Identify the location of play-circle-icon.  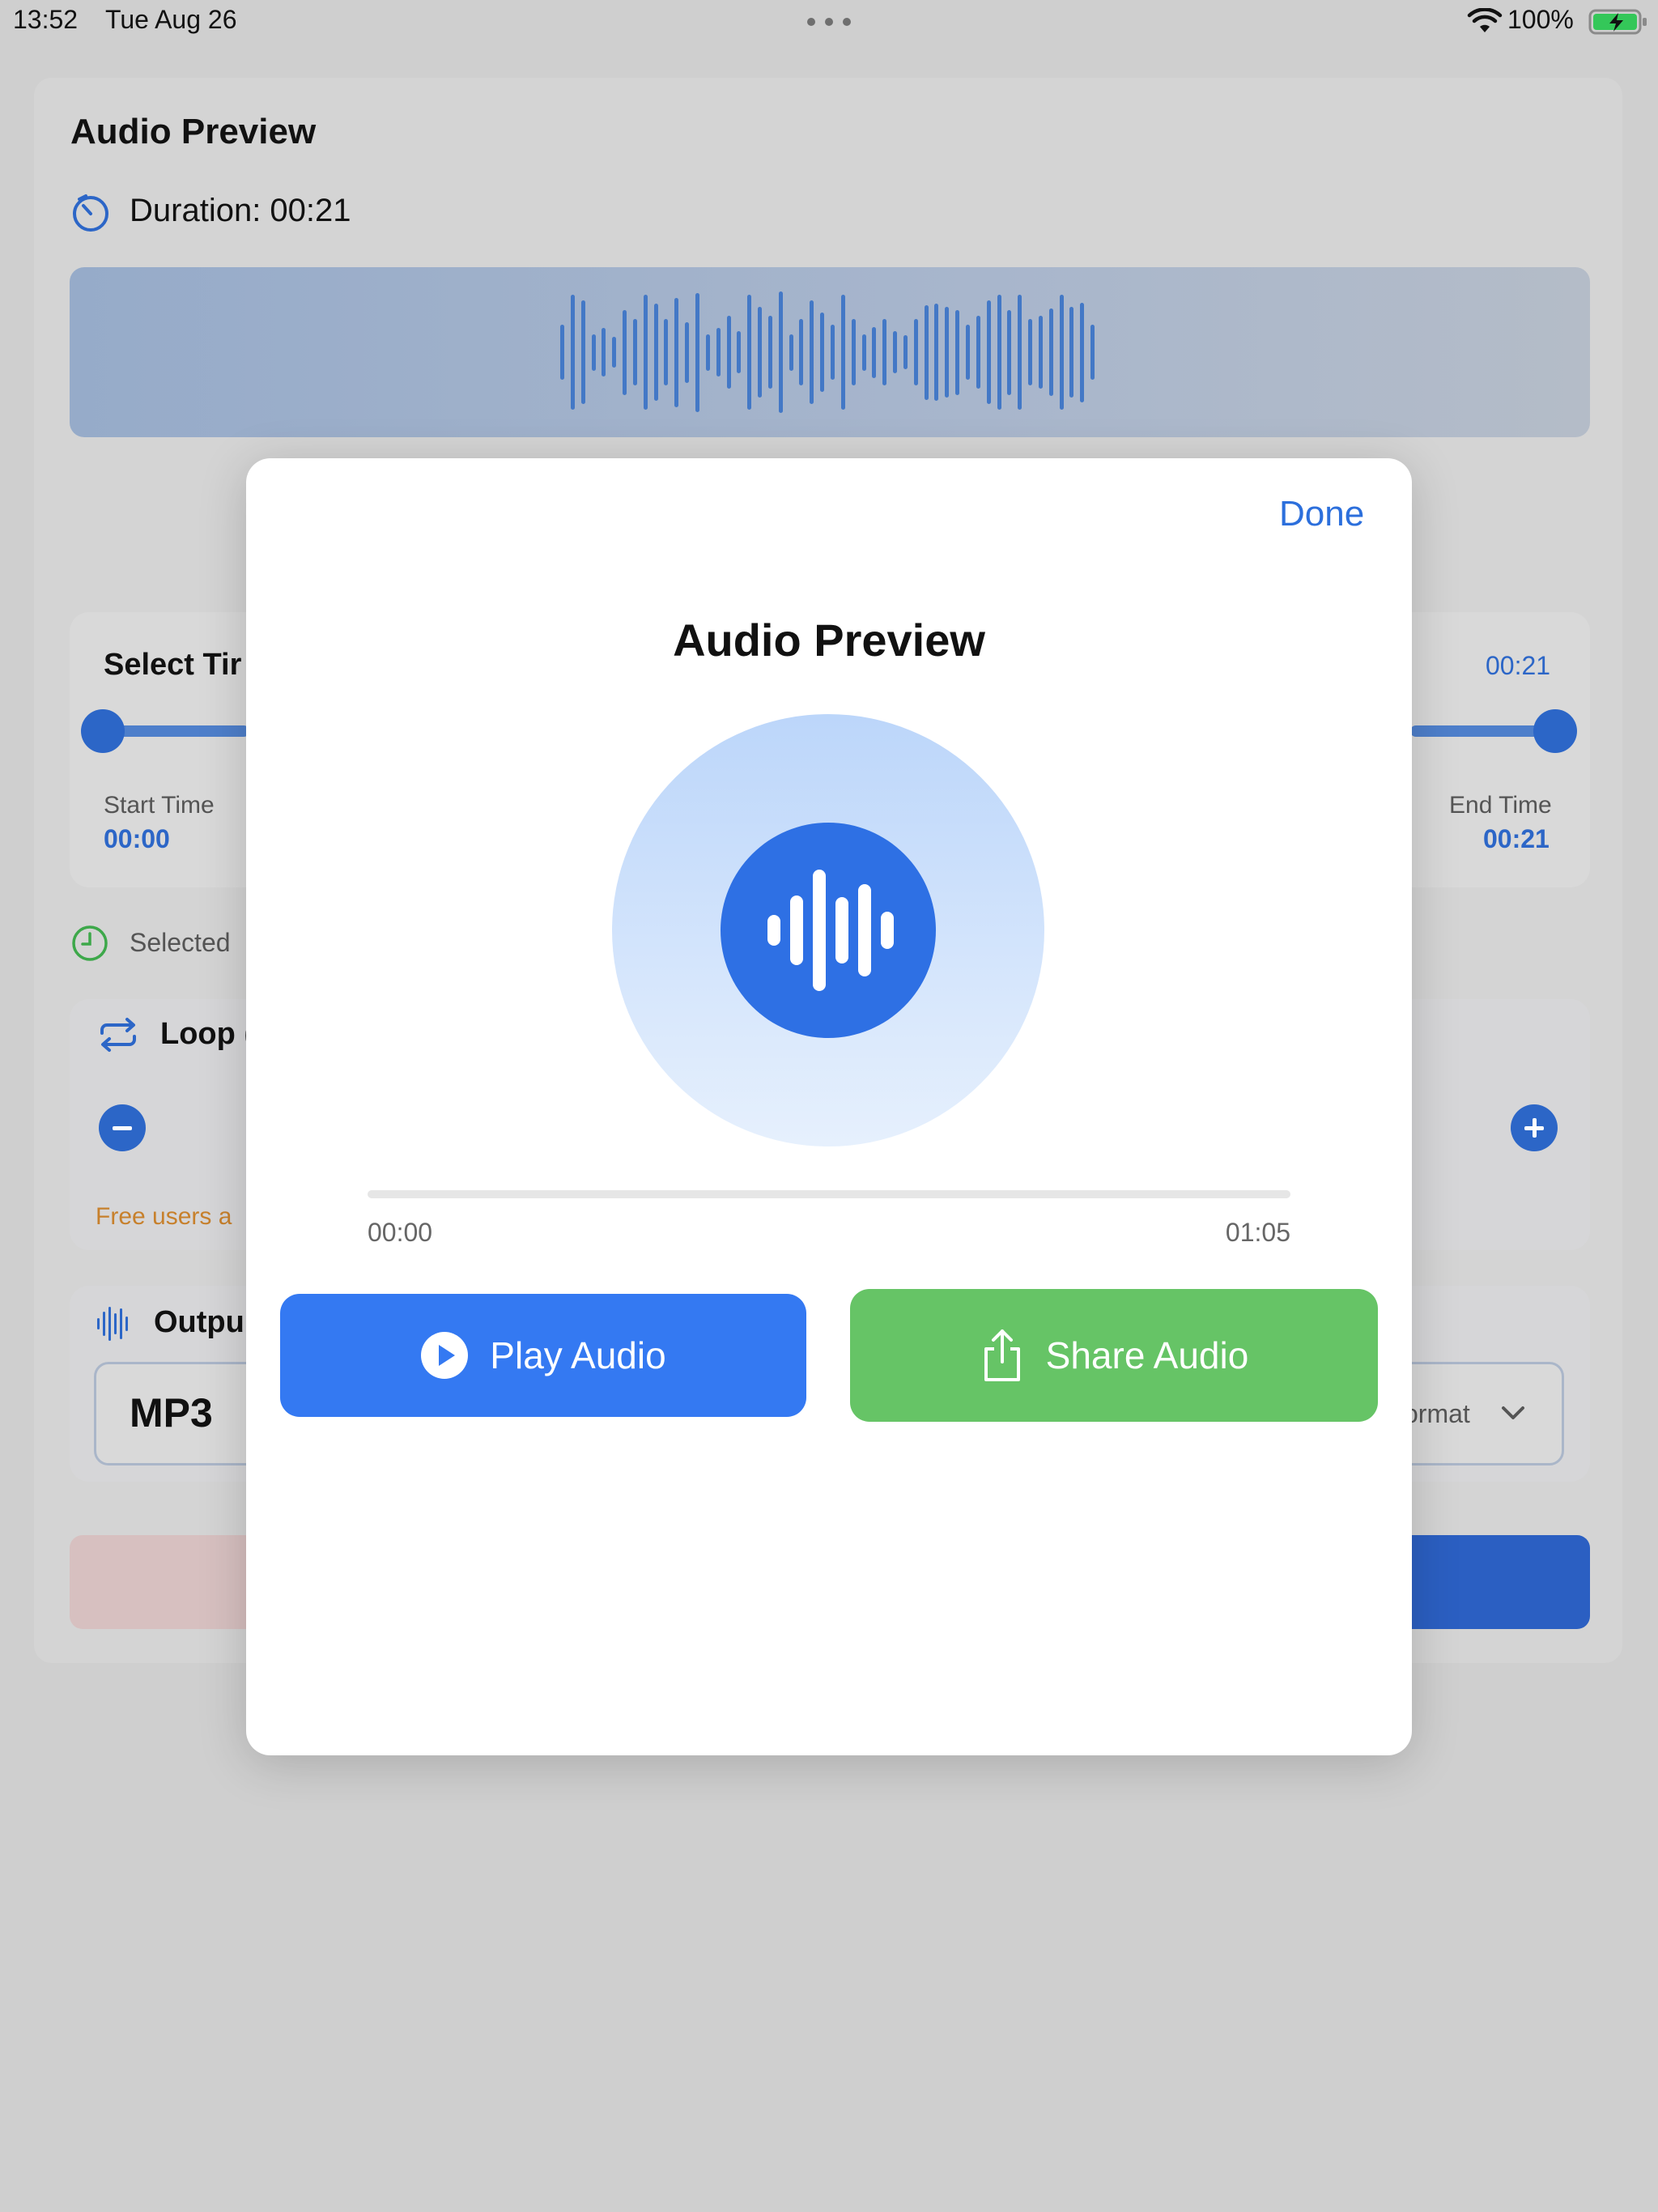
(445, 1356).